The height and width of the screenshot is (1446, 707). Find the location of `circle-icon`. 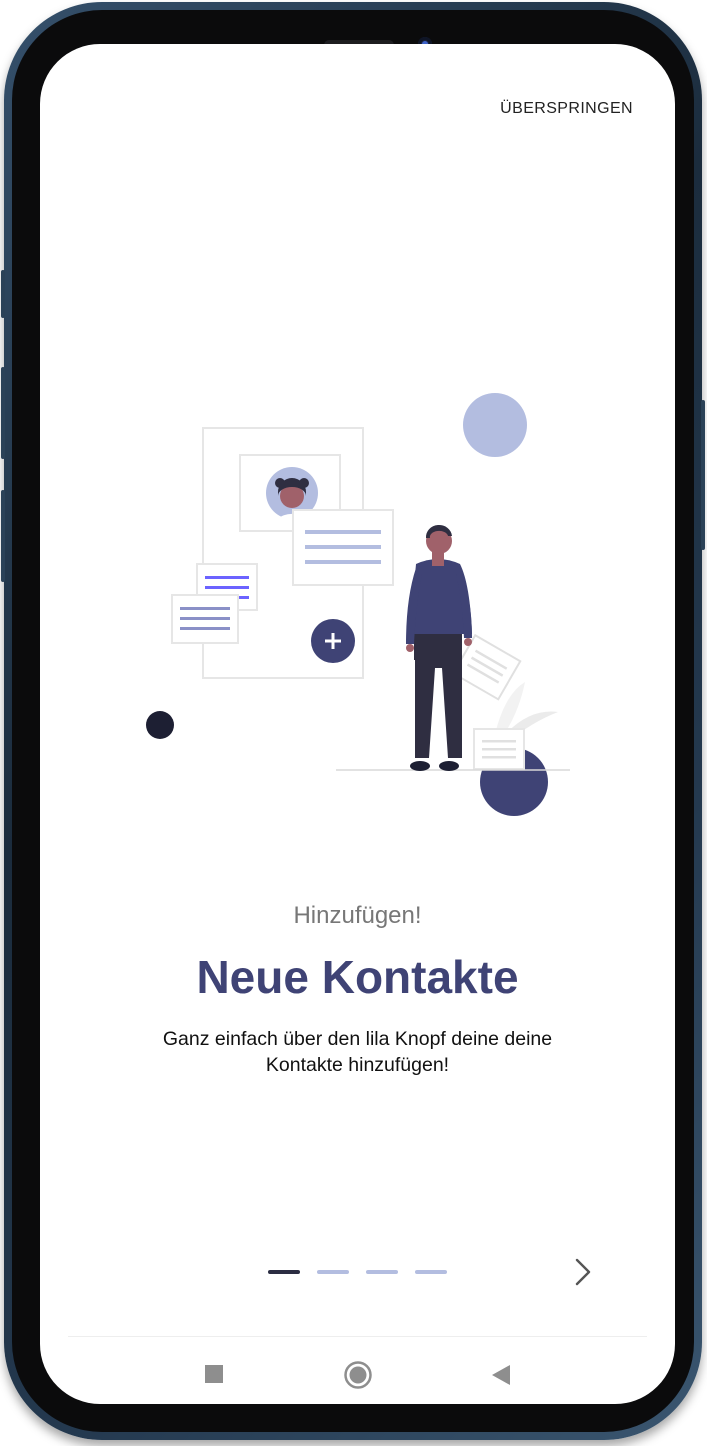

circle-icon is located at coordinates (358, 1375).